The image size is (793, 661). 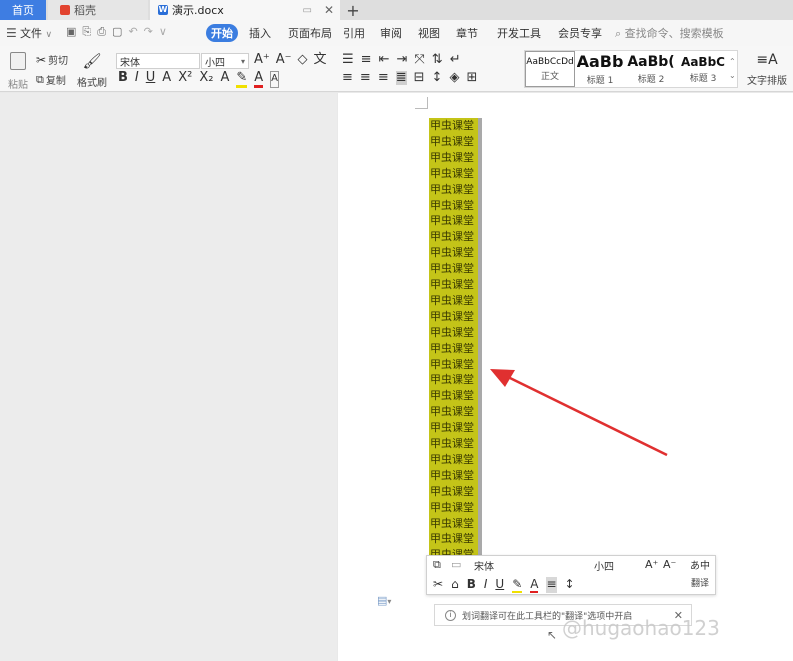 I want to click on paragraph-menu-icon: ▤▾, so click(x=384, y=600).